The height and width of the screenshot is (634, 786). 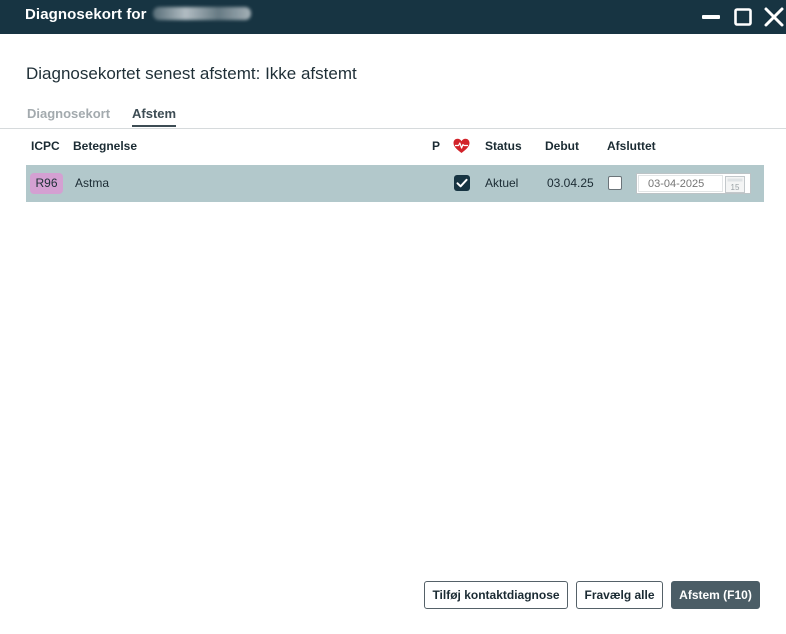 I want to click on maximize-icon, so click(x=743, y=17).